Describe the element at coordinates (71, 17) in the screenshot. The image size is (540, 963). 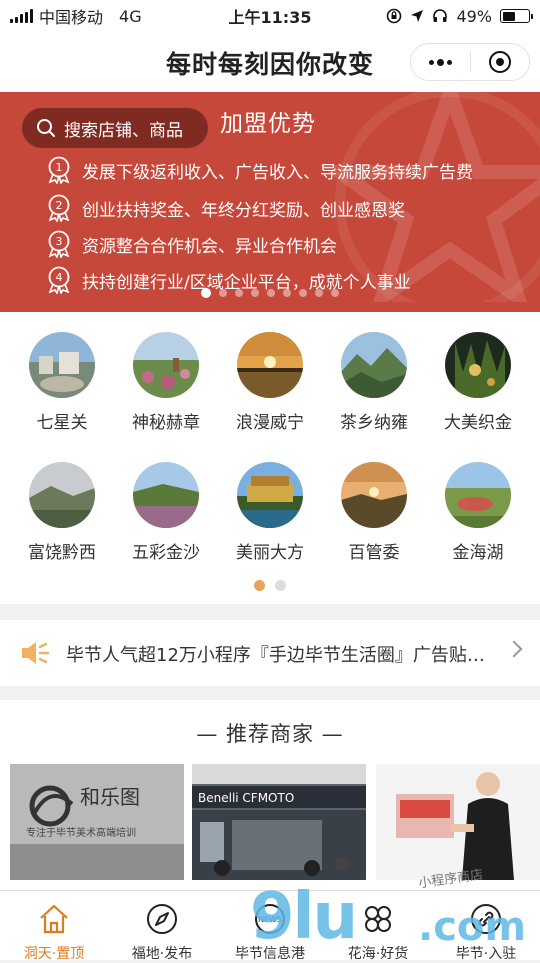
I see `carrier-label: 中国移动` at that location.